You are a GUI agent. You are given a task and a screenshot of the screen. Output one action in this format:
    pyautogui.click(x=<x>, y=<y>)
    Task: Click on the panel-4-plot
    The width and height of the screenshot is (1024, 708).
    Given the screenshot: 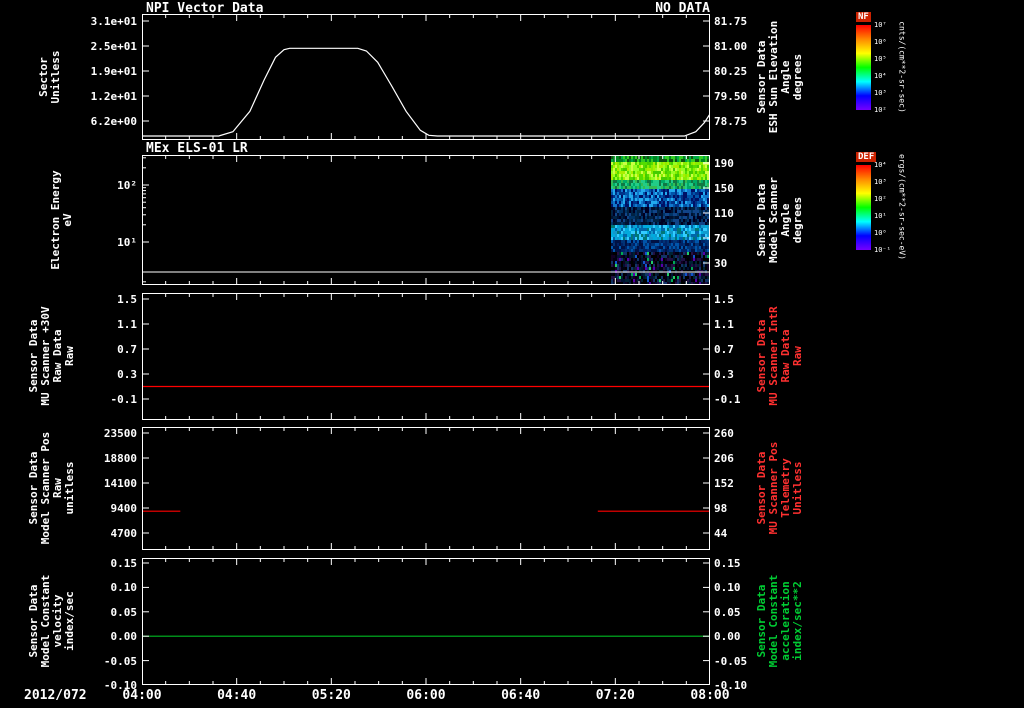 What is the action you would take?
    pyautogui.click(x=426, y=488)
    